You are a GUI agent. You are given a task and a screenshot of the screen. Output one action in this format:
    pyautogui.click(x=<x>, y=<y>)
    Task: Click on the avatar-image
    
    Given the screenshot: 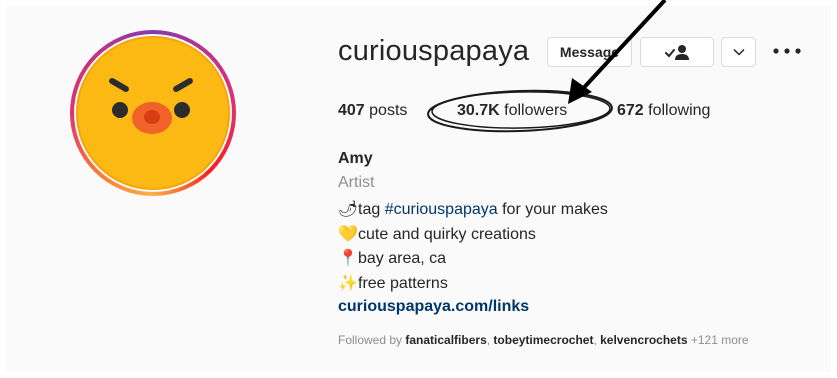 What is the action you would take?
    pyautogui.click(x=153, y=113)
    